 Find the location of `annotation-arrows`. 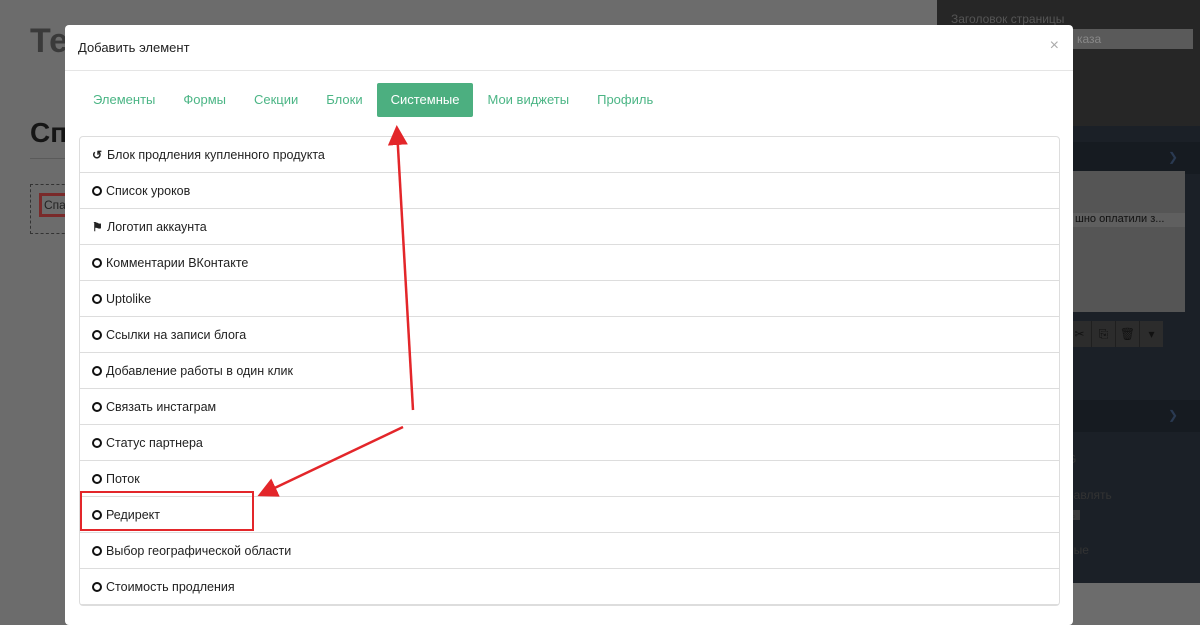

annotation-arrows is located at coordinates (336, 311).